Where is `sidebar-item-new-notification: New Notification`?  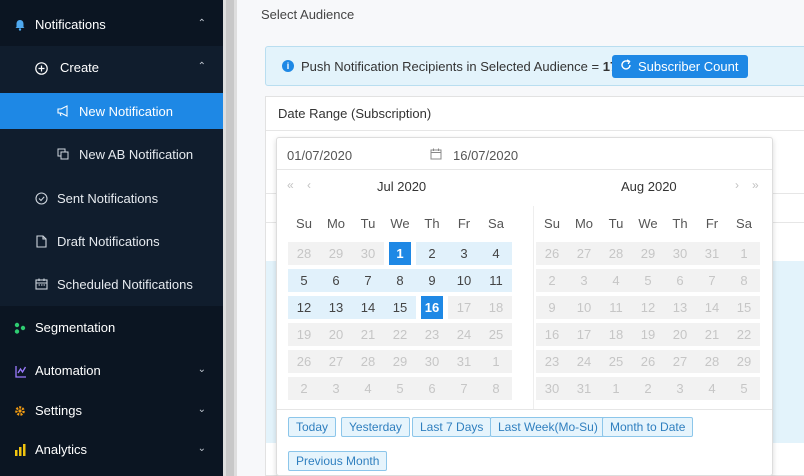
sidebar-item-new-notification: New Notification is located at coordinates (111, 111).